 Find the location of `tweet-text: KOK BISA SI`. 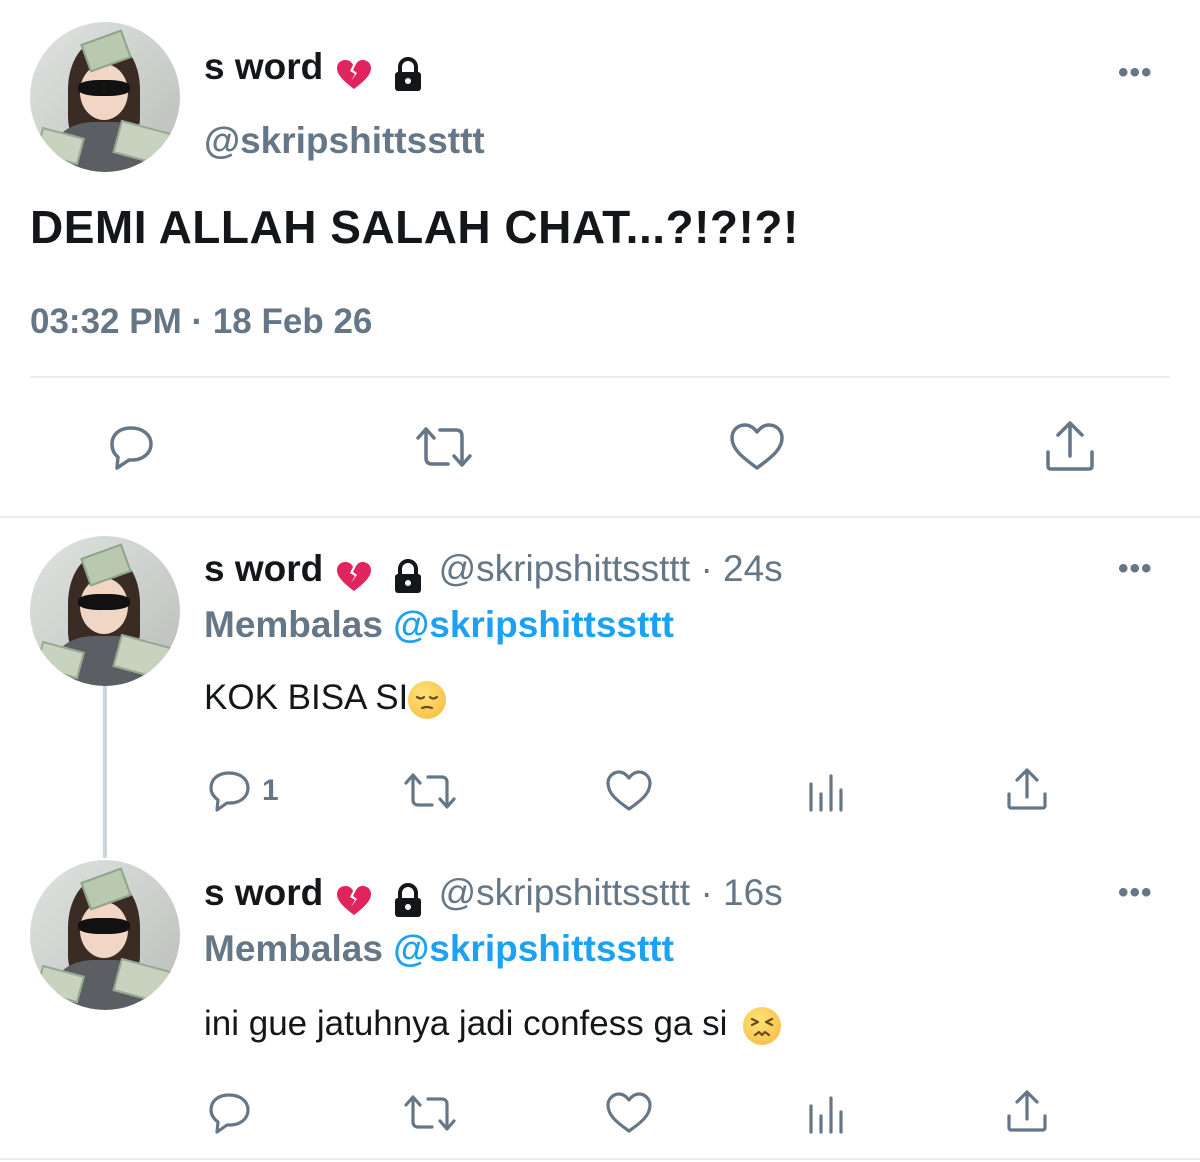

tweet-text: KOK BISA SI is located at coordinates (306, 697).